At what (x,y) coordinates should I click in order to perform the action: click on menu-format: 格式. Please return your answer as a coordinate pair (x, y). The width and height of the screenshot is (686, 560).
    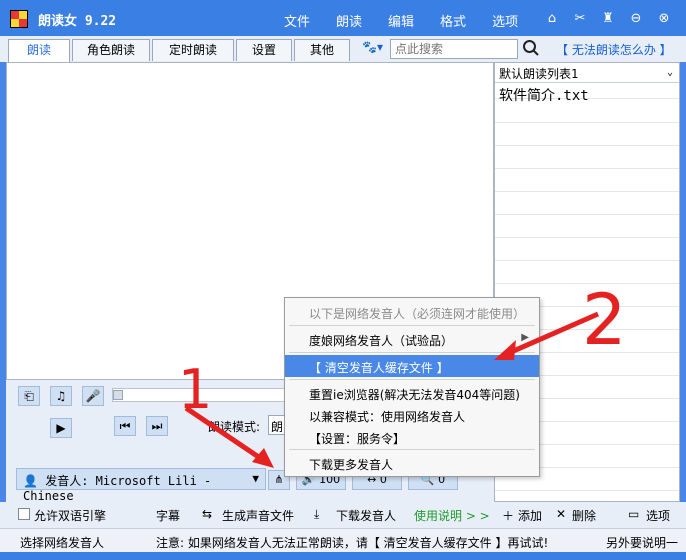
    Looking at the image, I should click on (453, 20).